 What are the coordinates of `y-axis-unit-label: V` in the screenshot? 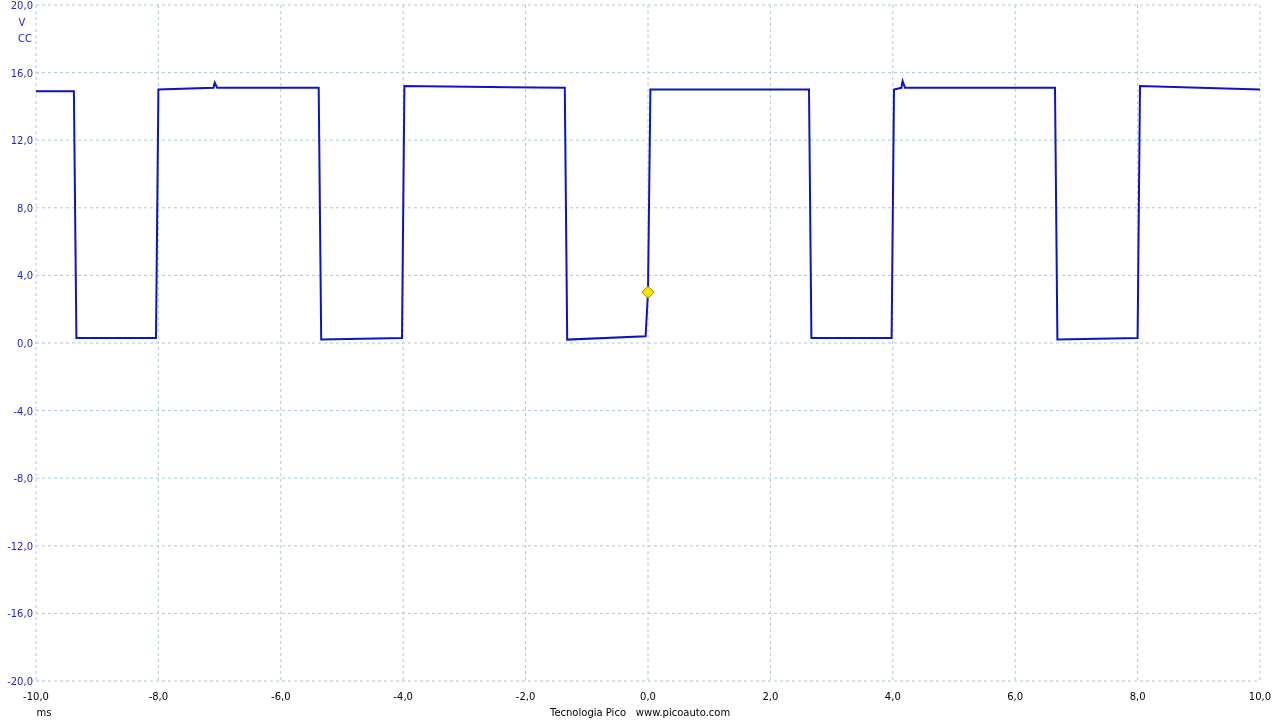 It's located at (22, 22).